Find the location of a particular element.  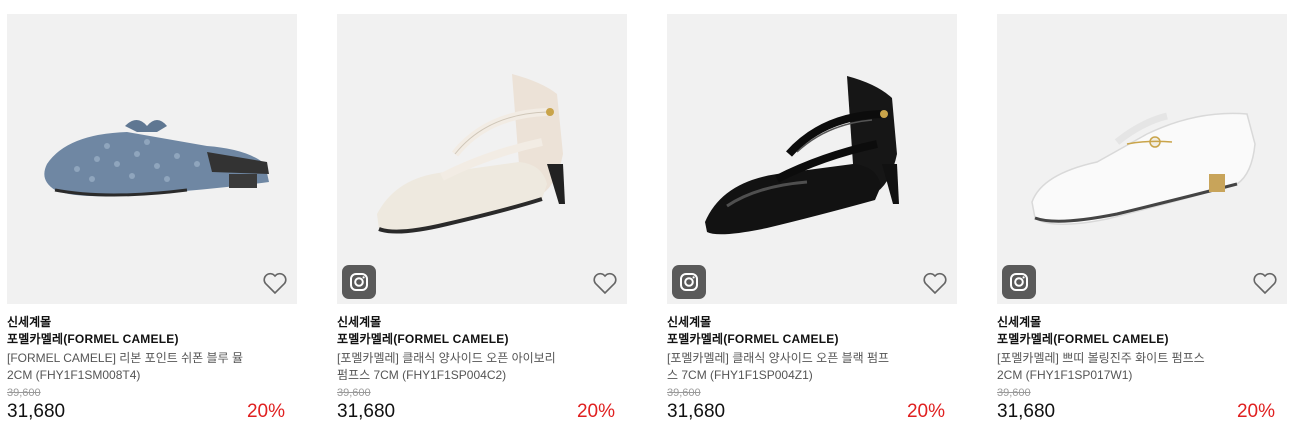

product-name-line: [포멜카멜레] 클래식 양사이드 오픈 아이보리 is located at coordinates (446, 358).